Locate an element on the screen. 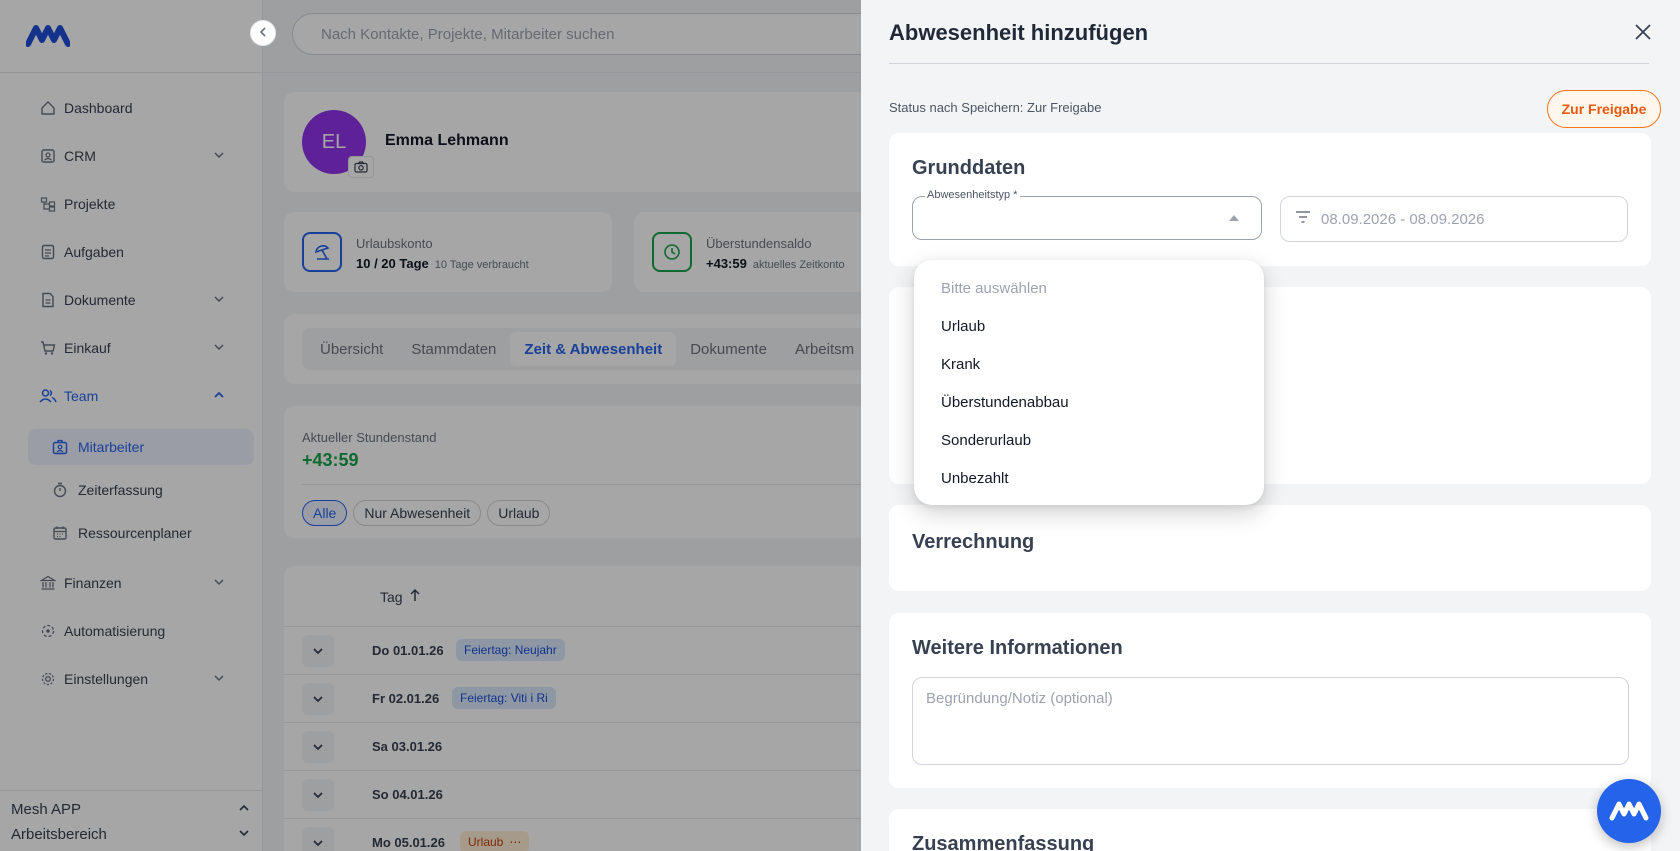  date-range-field: 08.09.2026 - 08.09.2026 is located at coordinates (1454, 219).